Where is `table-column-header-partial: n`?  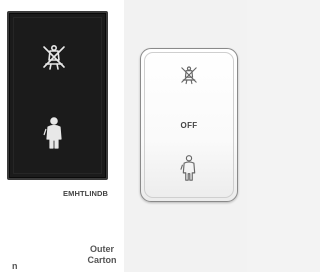 table-column-header-partial: n is located at coordinates (15, 266).